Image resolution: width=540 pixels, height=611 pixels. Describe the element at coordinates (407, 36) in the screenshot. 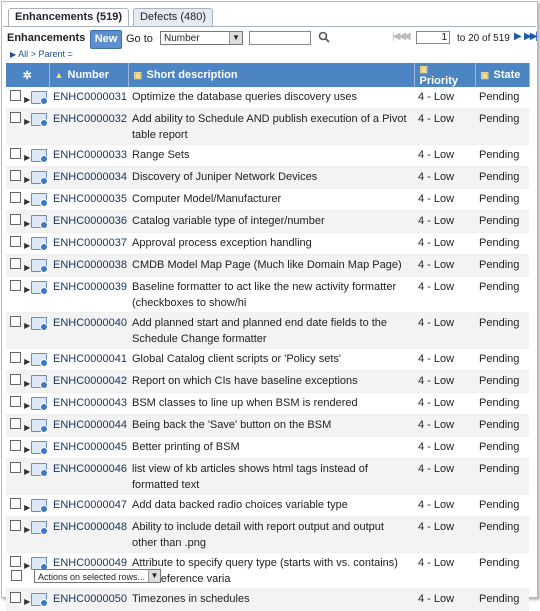

I see `prev-page-icon: ◀` at that location.